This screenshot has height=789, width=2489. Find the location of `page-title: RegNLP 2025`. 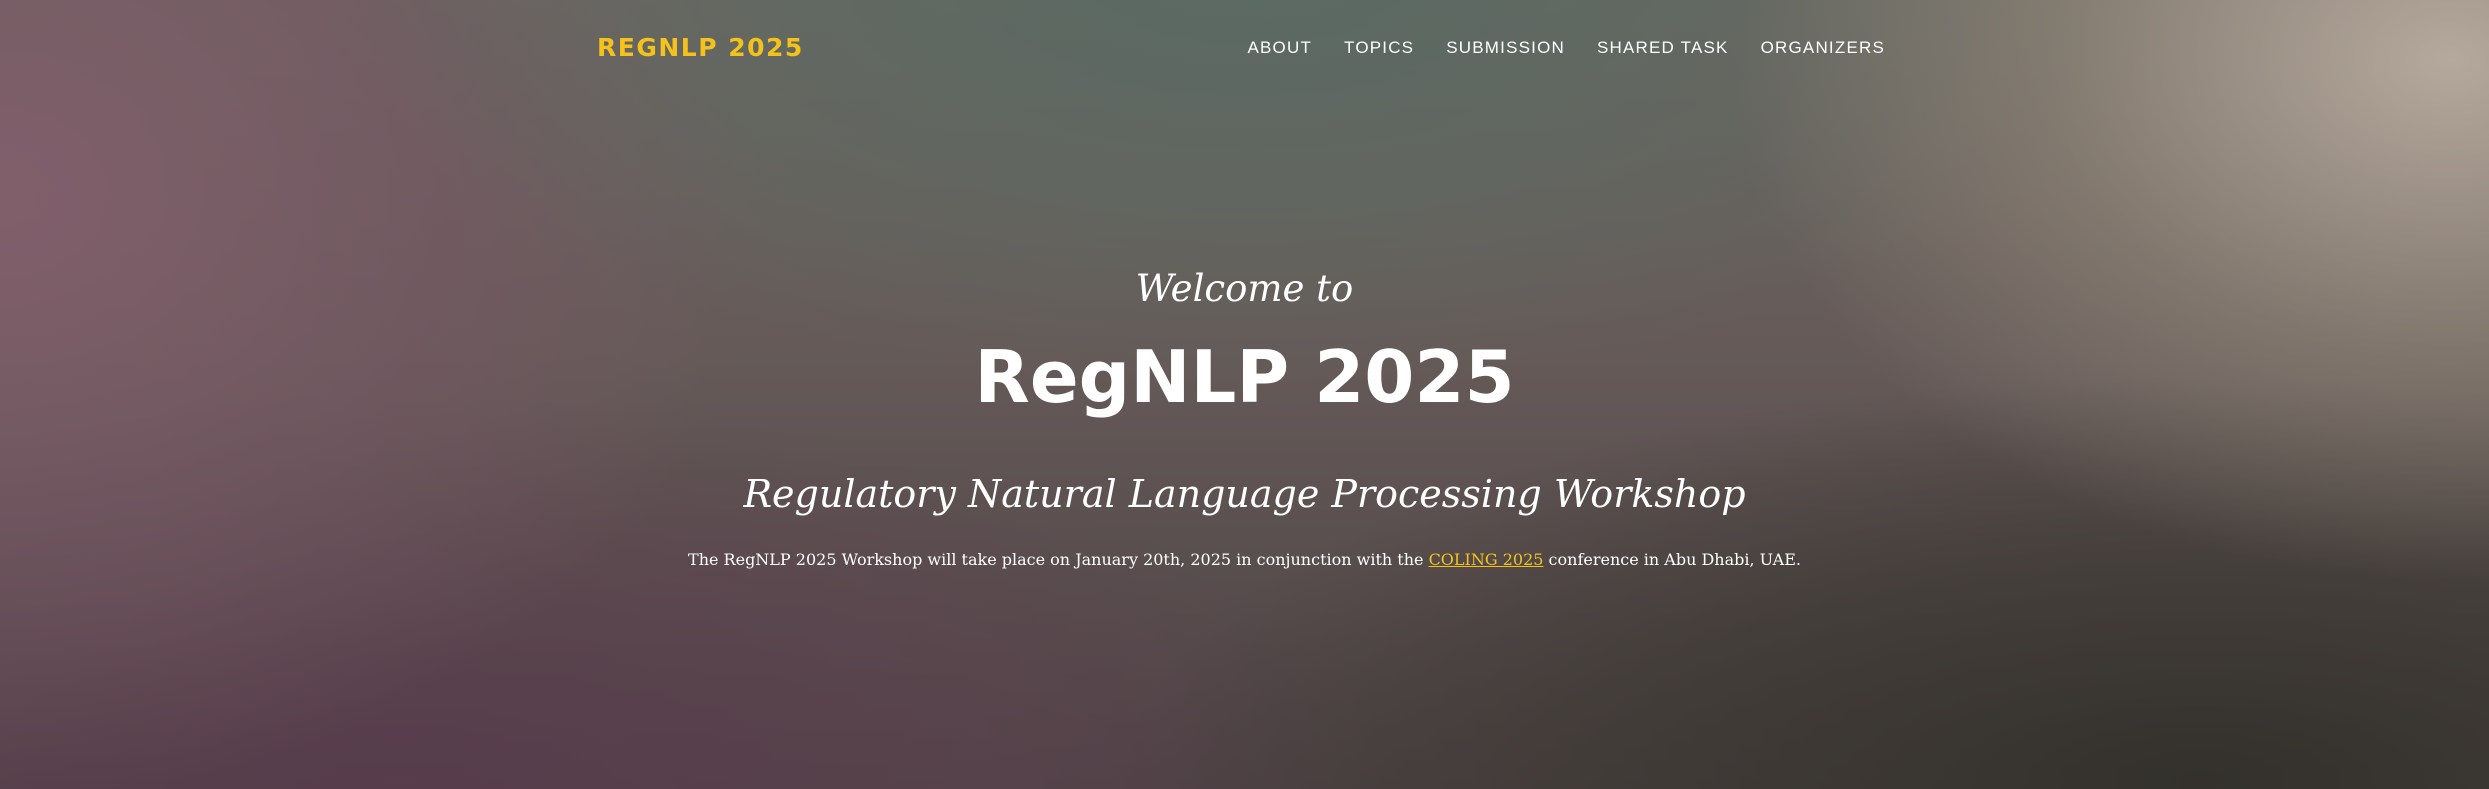

page-title: RegNLP 2025 is located at coordinates (1244, 377).